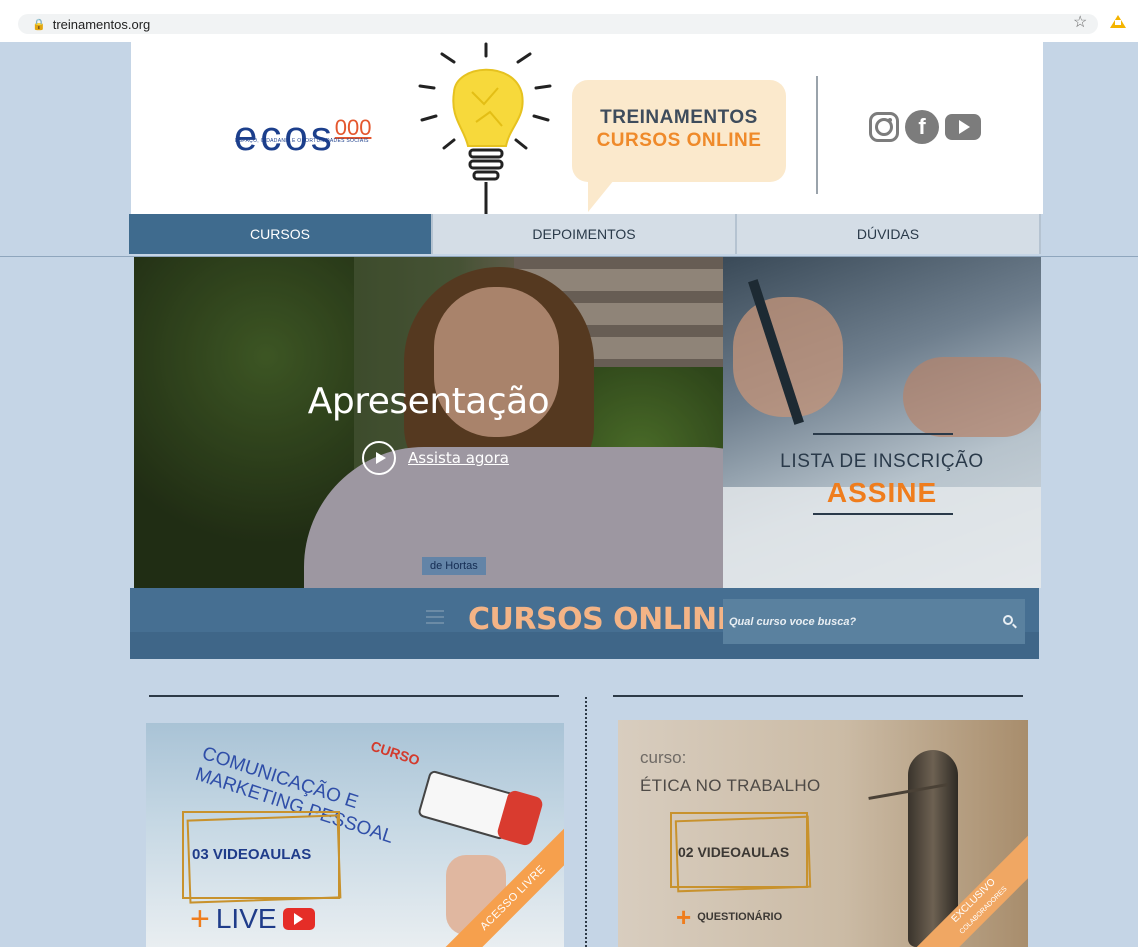 The height and width of the screenshot is (947, 1138). What do you see at coordinates (1080, 22) in the screenshot?
I see `bookmark-star-icon: ☆` at bounding box center [1080, 22].